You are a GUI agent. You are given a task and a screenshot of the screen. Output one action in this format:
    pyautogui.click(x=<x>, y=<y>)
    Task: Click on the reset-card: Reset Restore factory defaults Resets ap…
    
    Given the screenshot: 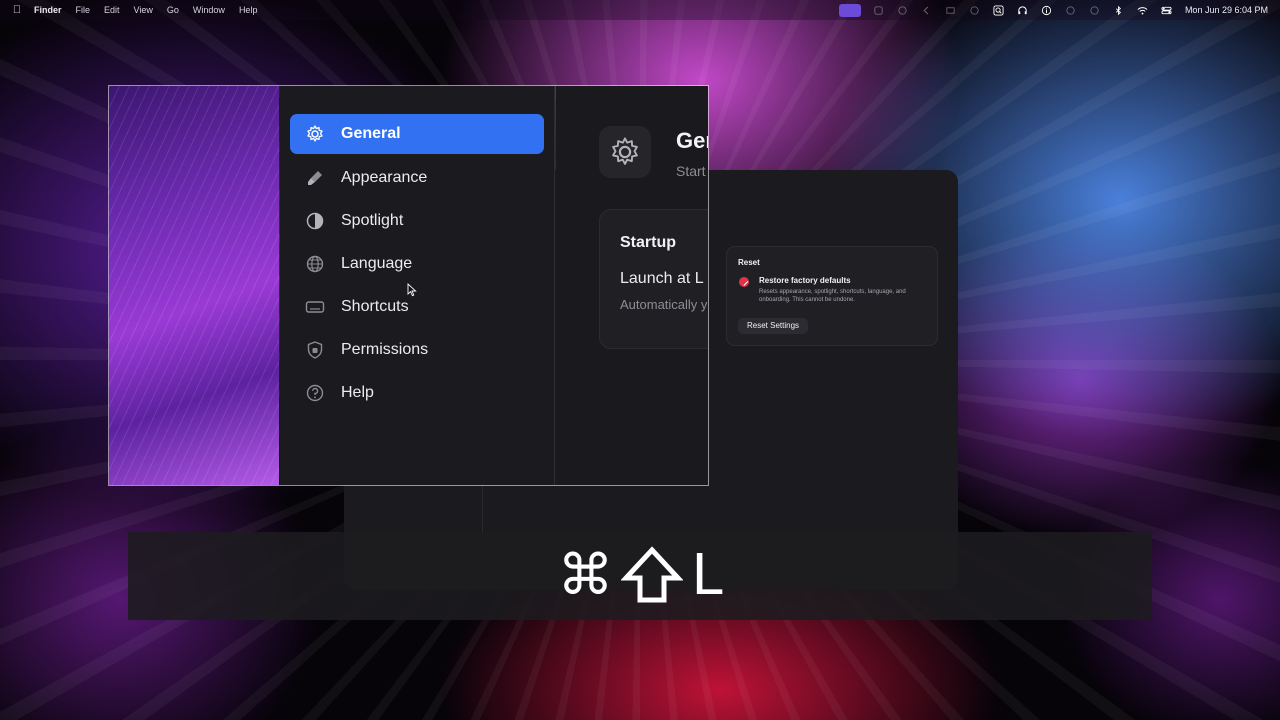 What is the action you would take?
    pyautogui.click(x=832, y=296)
    